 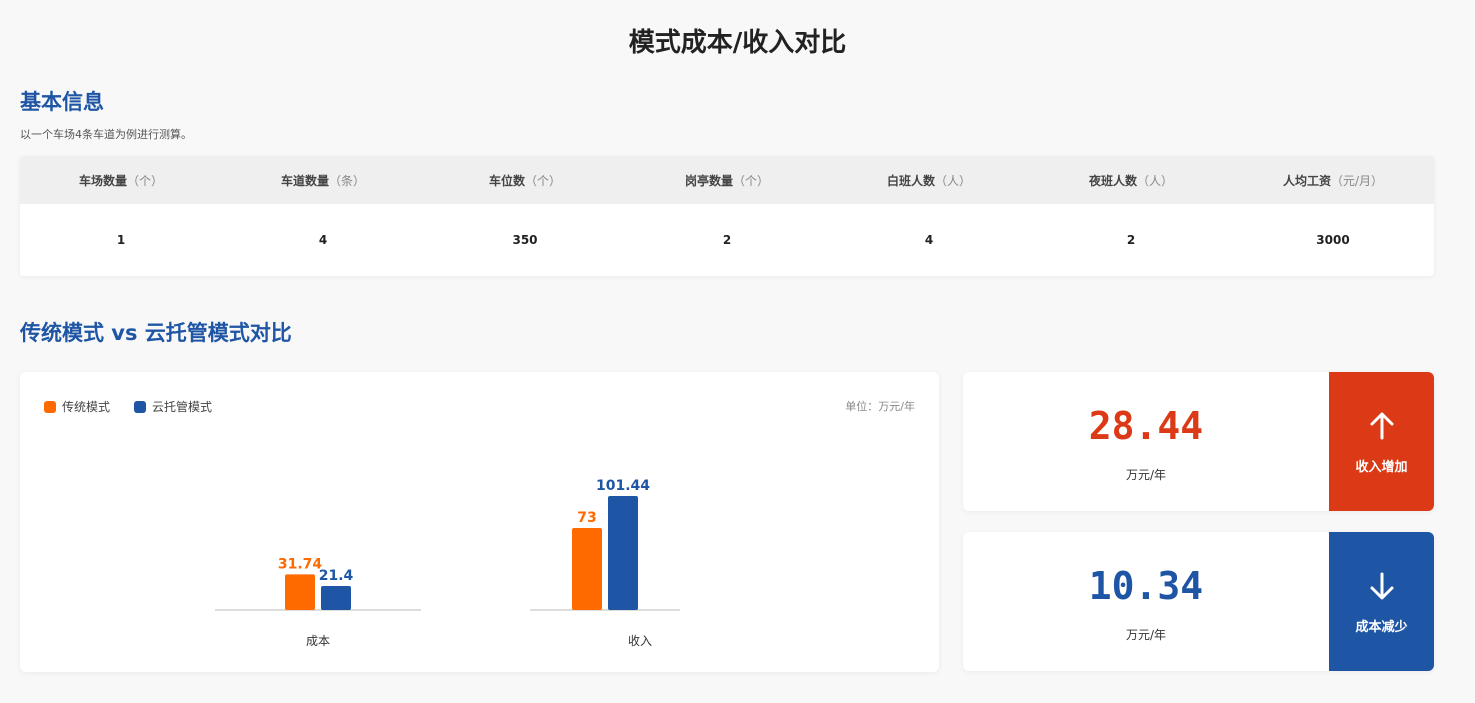 I want to click on table-header-cell: 白班人数 （人）, so click(x=929, y=180).